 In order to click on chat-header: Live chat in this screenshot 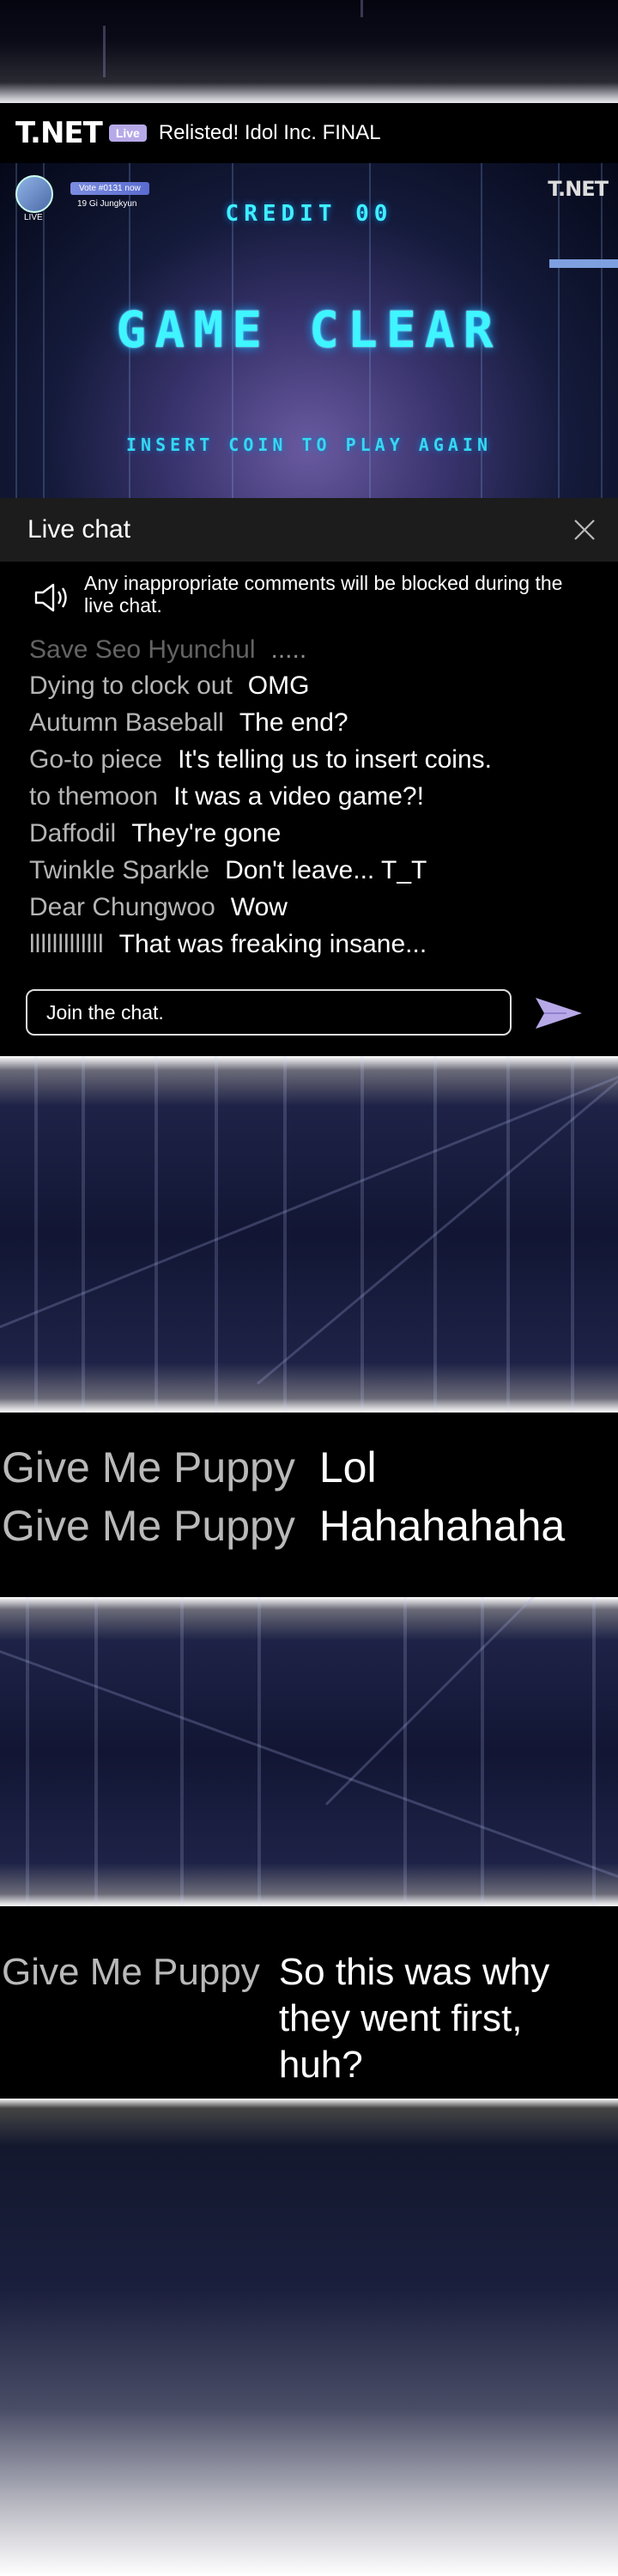, I will do `click(309, 530)`.